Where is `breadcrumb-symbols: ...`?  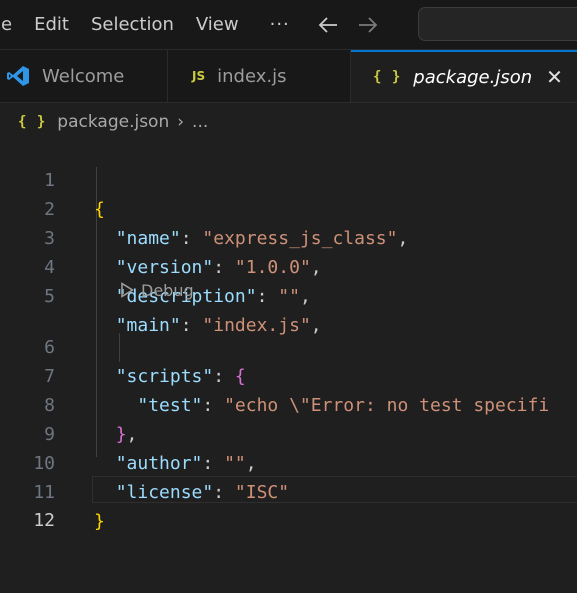 breadcrumb-symbols: ... is located at coordinates (200, 122).